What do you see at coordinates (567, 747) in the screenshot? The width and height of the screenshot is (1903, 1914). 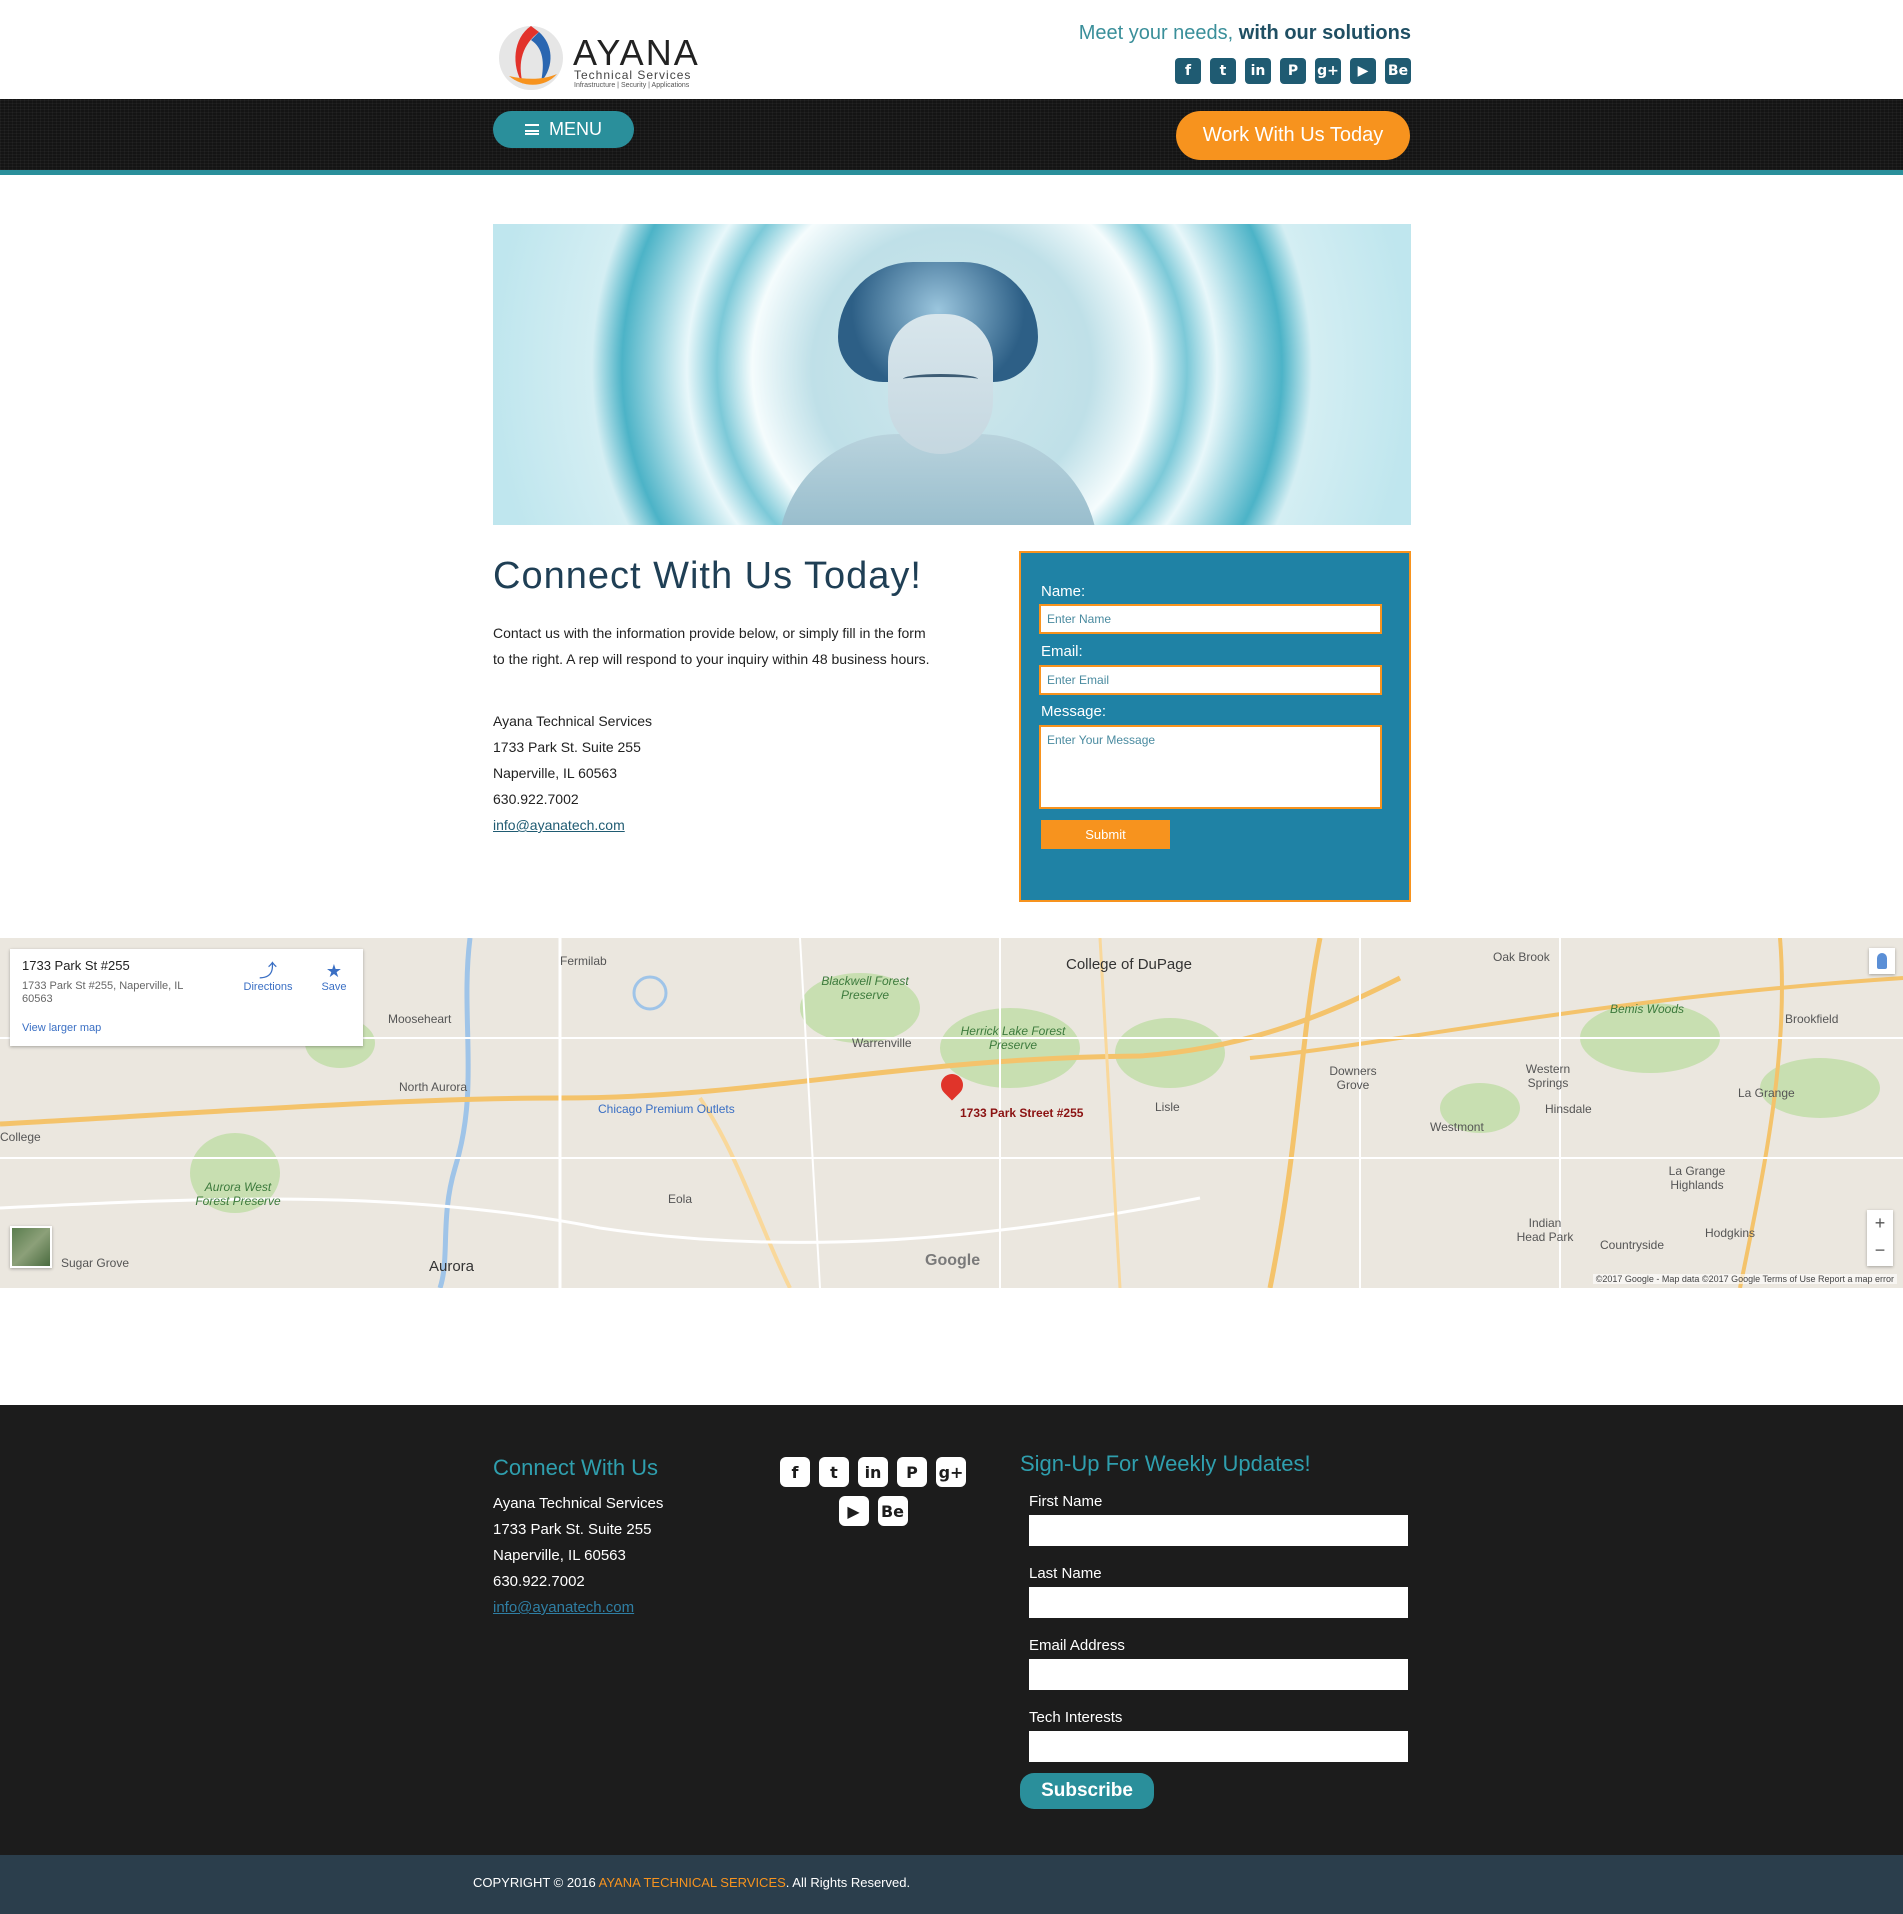 I see `street-address: 1733 Park St. Suite 255` at bounding box center [567, 747].